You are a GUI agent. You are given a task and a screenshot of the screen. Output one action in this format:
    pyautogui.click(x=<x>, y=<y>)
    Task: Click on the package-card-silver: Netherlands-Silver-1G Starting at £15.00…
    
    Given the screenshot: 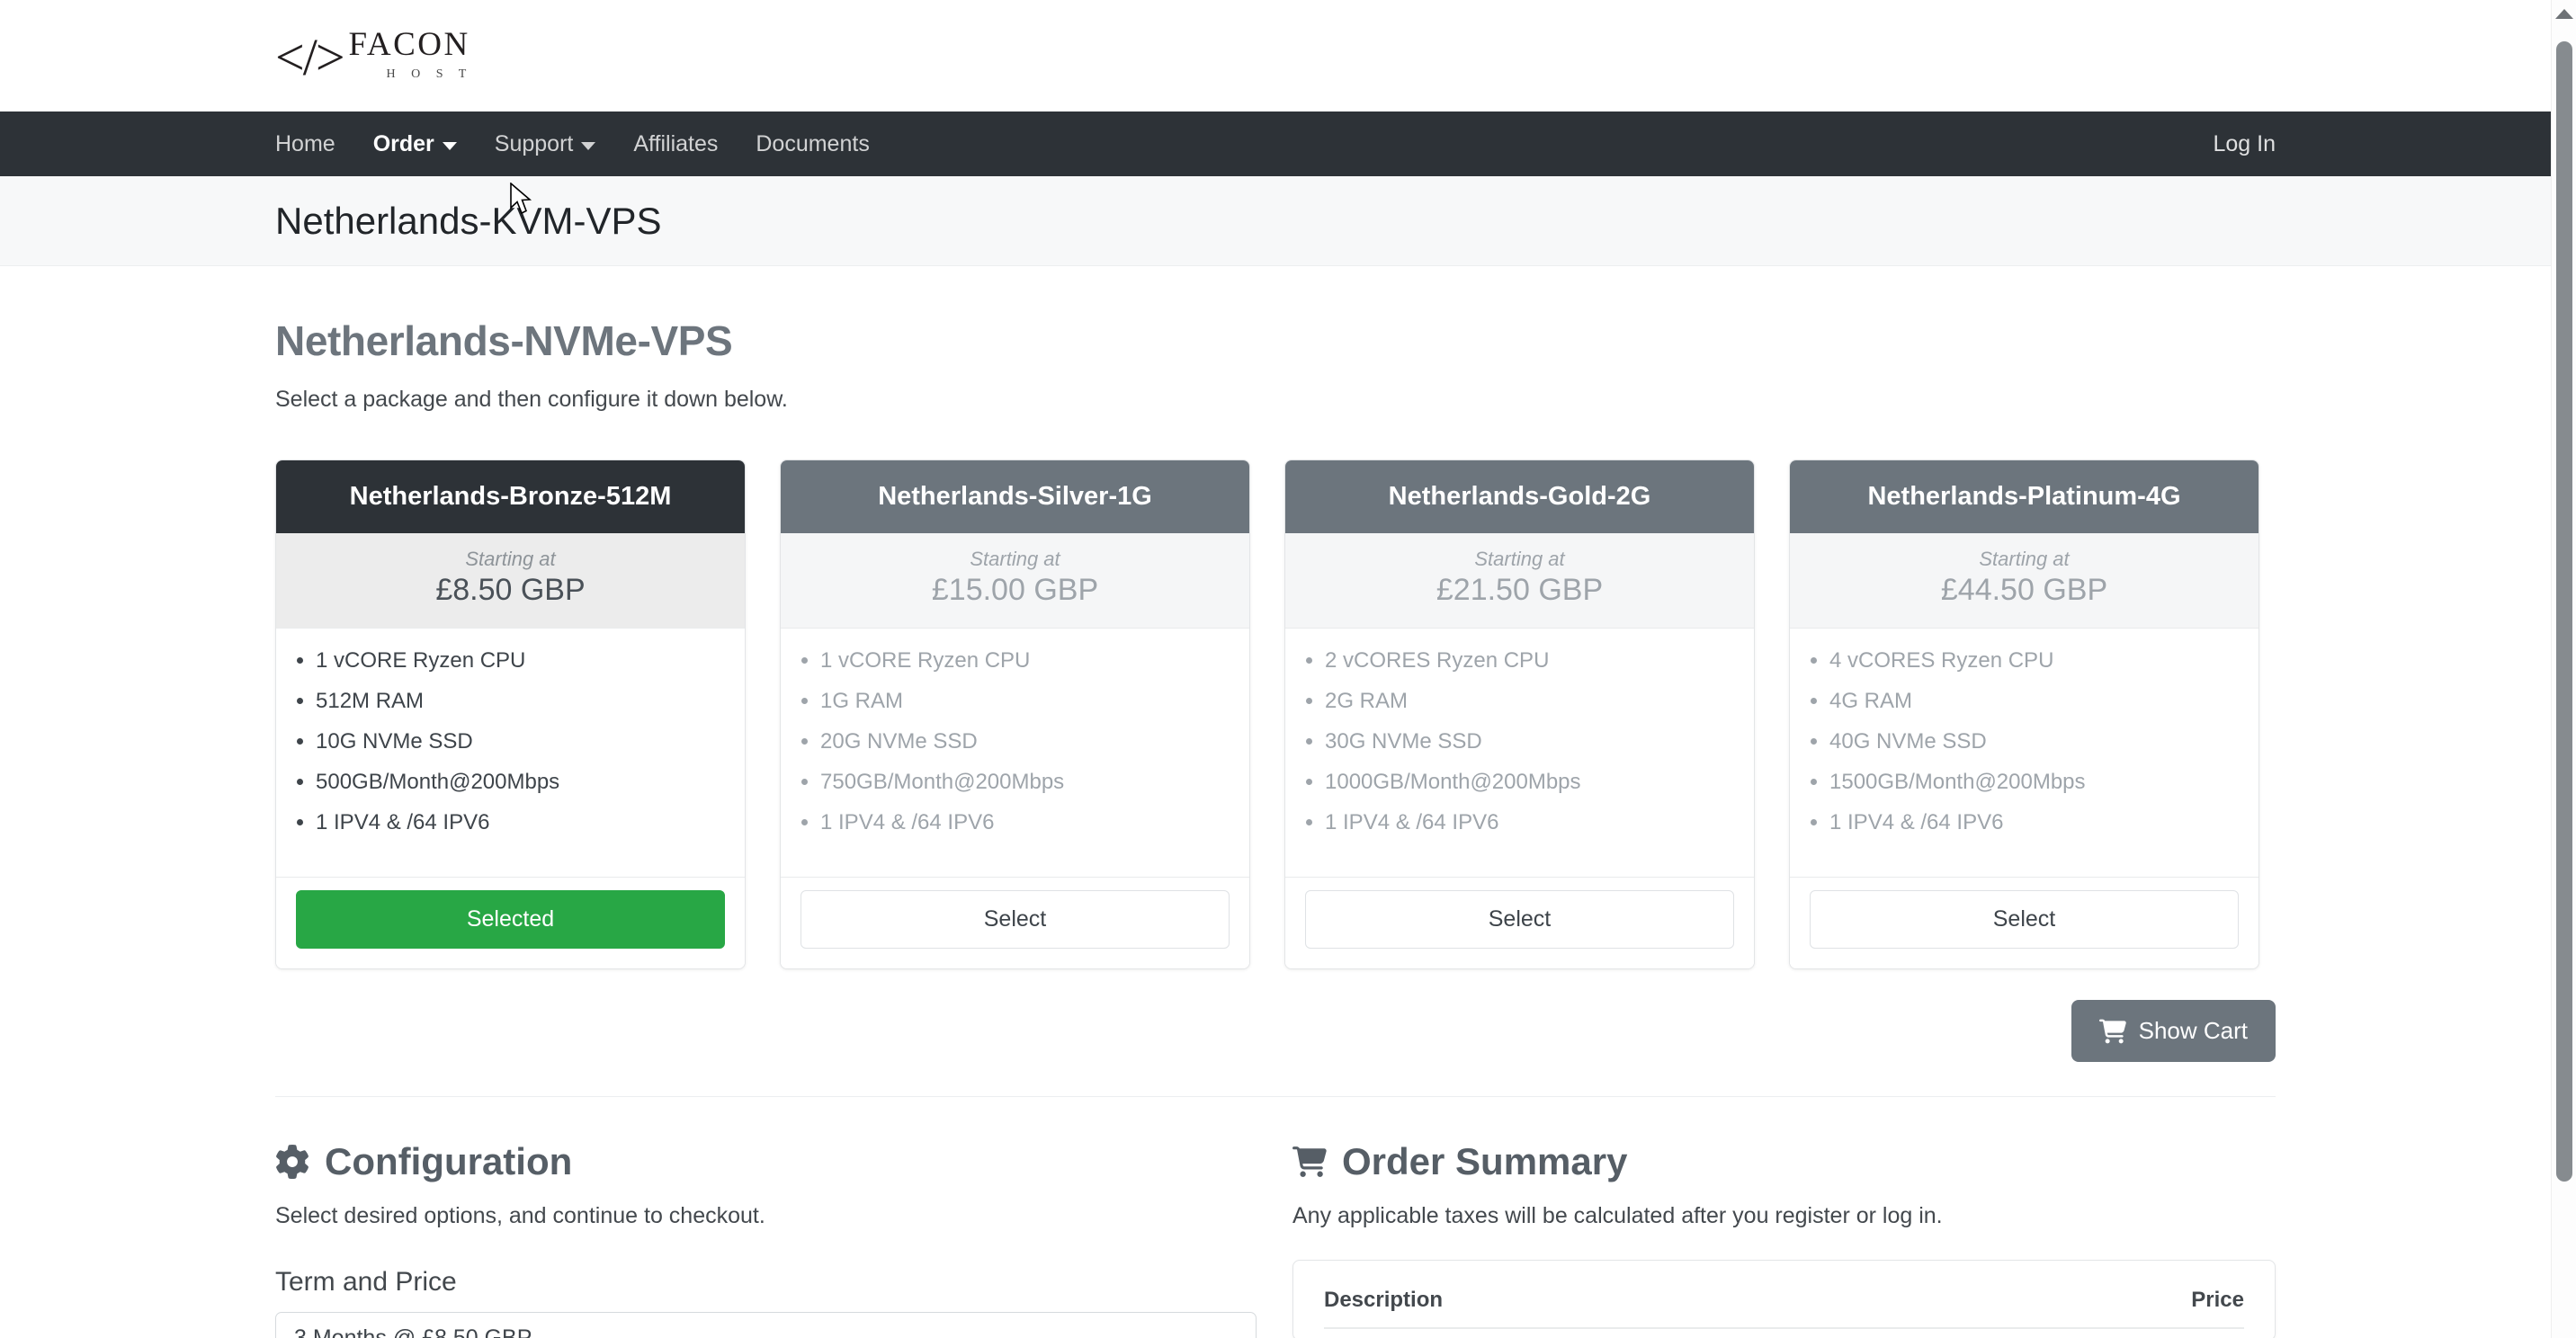 What is the action you would take?
    pyautogui.click(x=1015, y=714)
    